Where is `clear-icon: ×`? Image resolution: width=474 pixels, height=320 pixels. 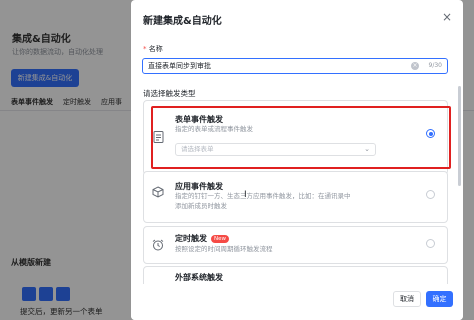
clear-icon: × is located at coordinates (415, 66).